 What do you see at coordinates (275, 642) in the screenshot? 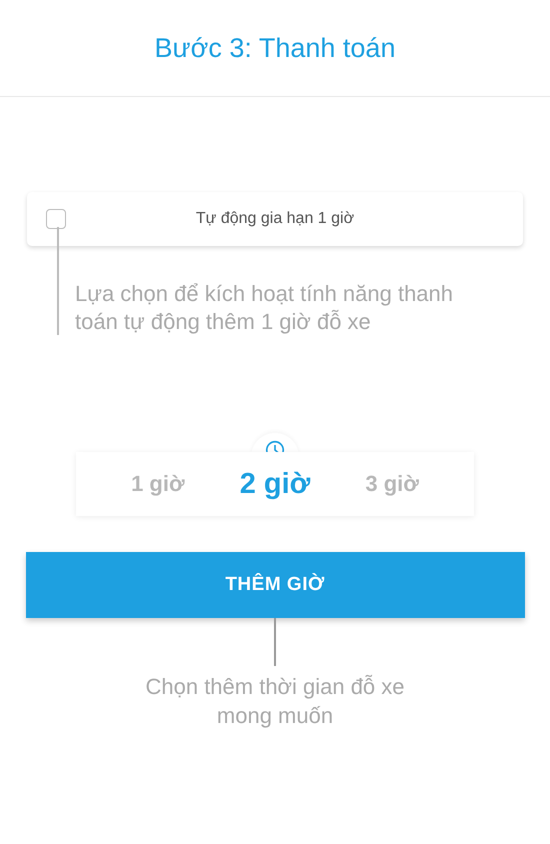
I see `leader-line` at bounding box center [275, 642].